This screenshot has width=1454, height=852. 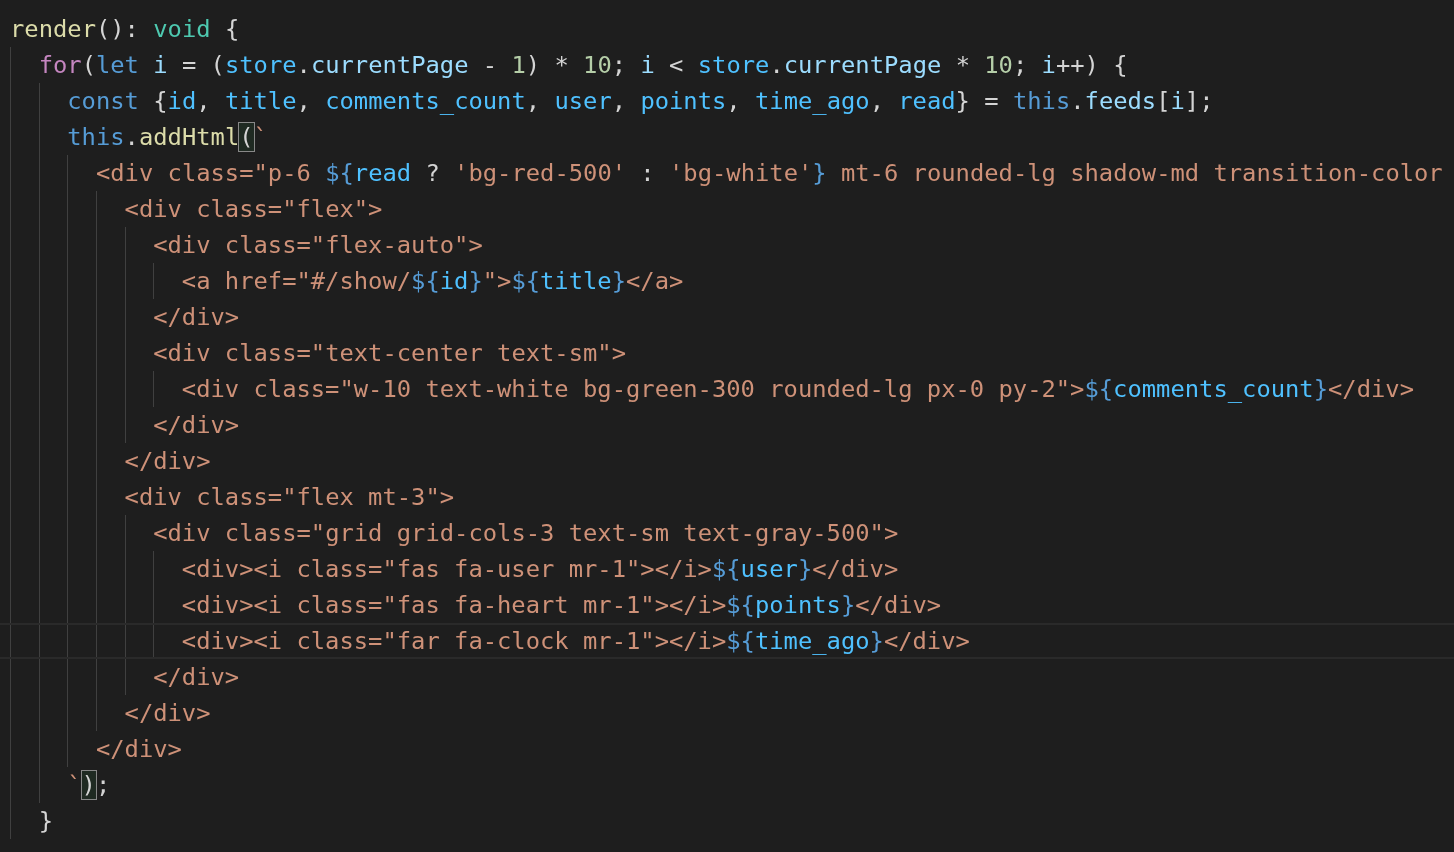 What do you see at coordinates (125, 29) in the screenshot?
I see `code-line: render(): void {` at bounding box center [125, 29].